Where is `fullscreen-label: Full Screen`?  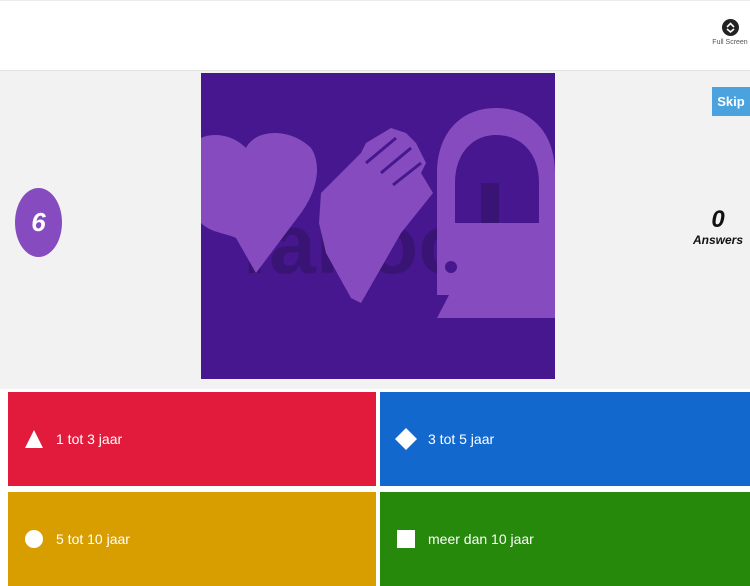 fullscreen-label: Full Screen is located at coordinates (730, 42).